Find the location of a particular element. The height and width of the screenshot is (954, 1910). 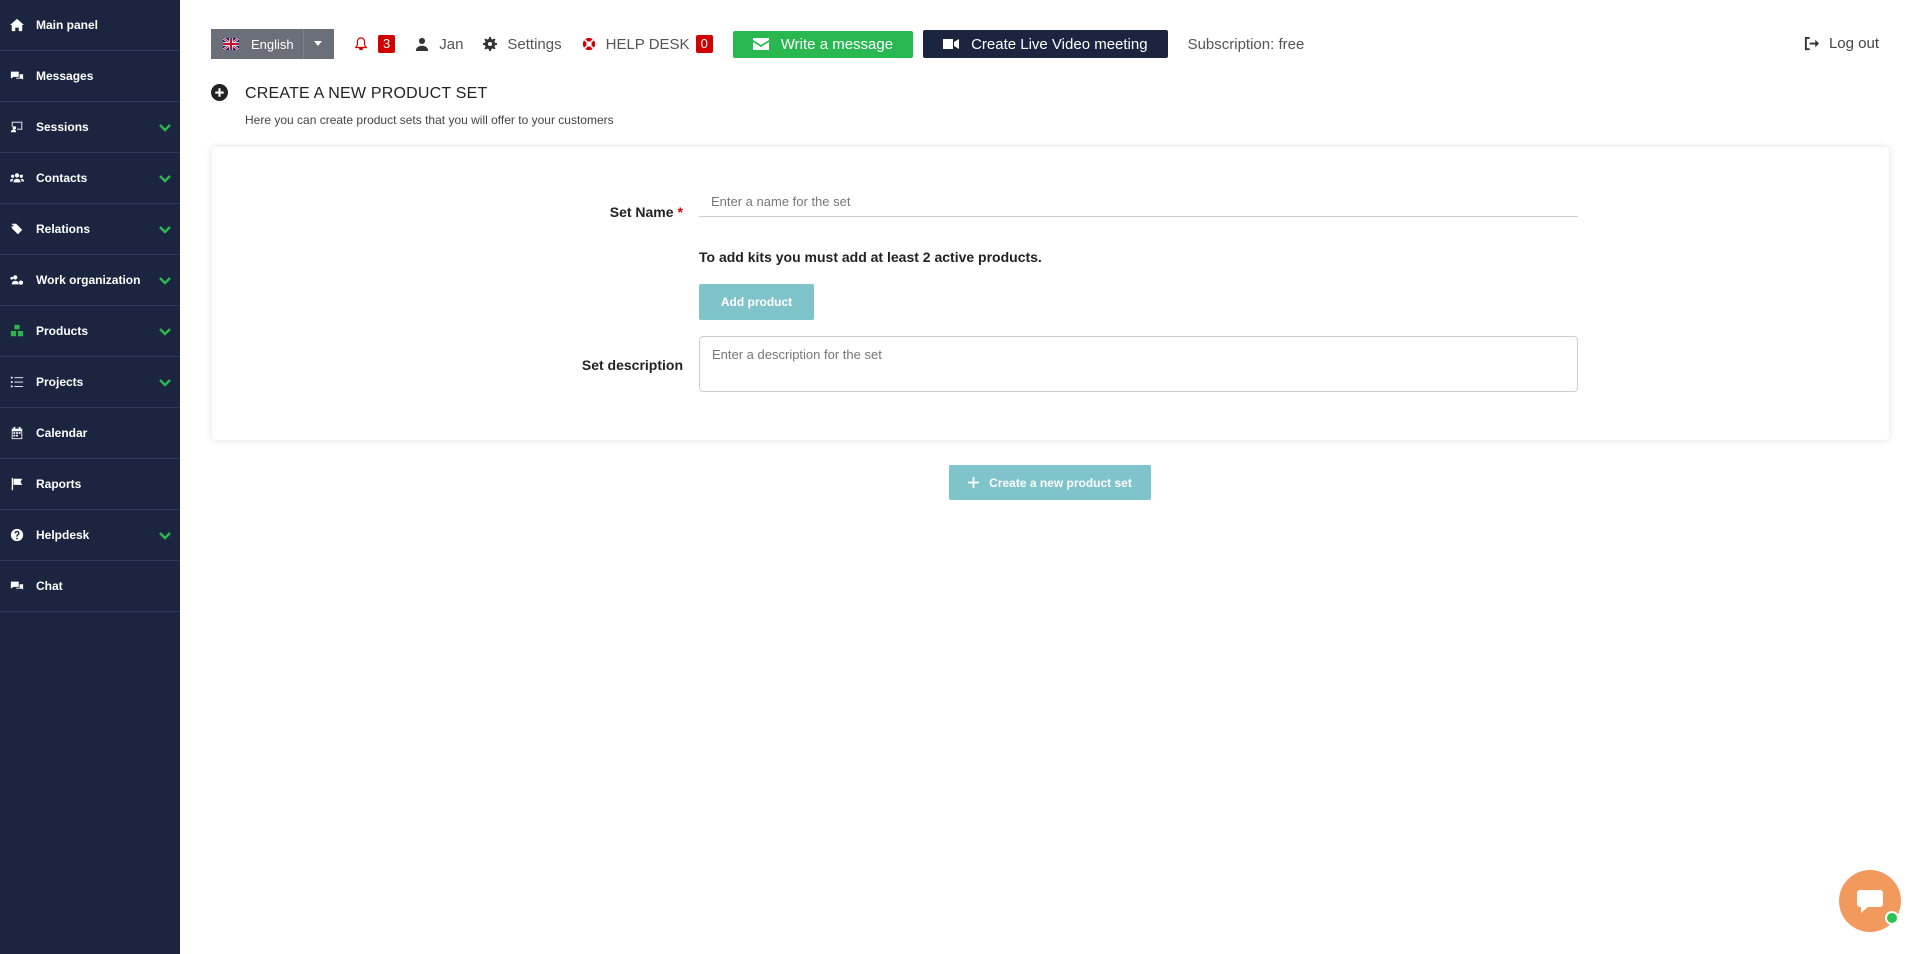

envelope-icon is located at coordinates (760, 44).